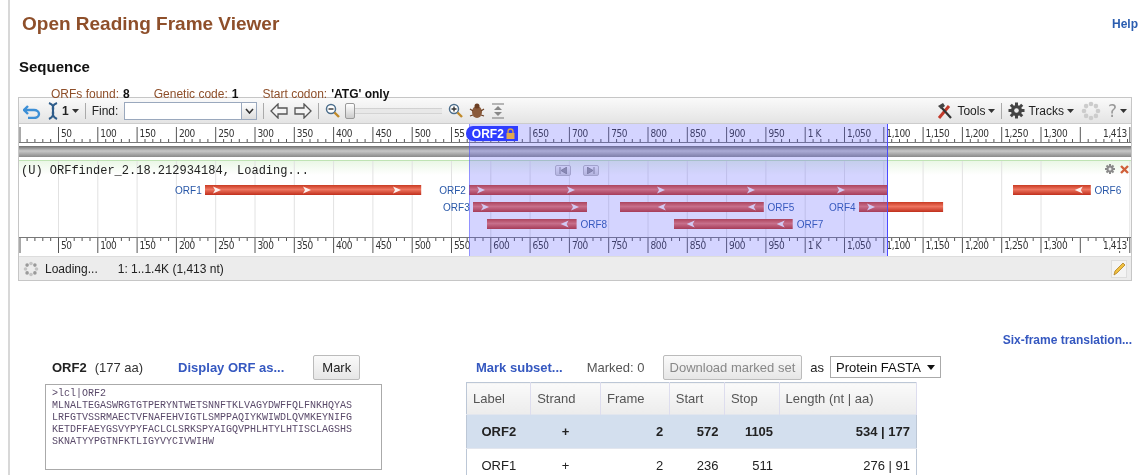 This screenshot has height=475, width=1140. I want to click on close-icon, so click(1124, 169).